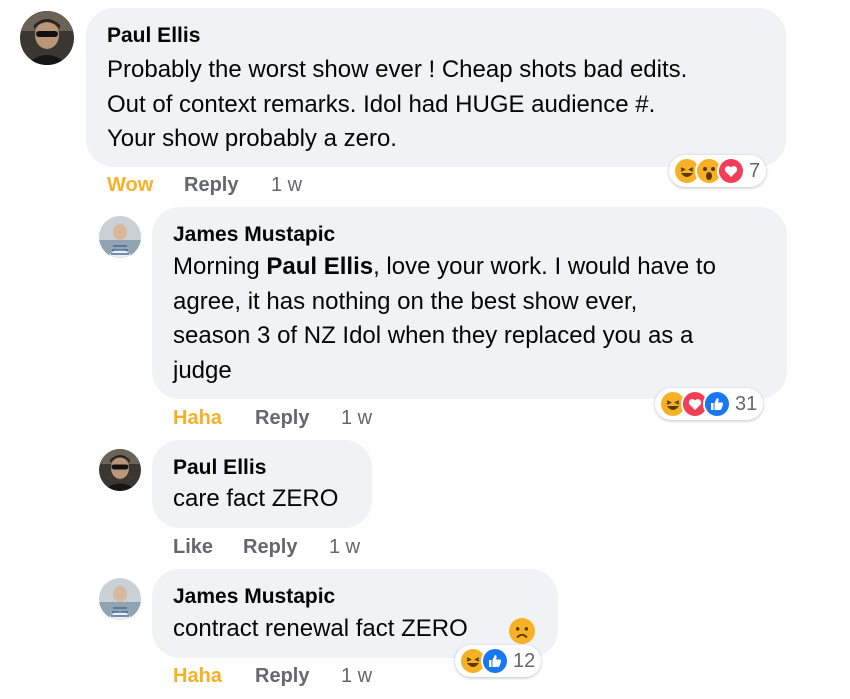 This screenshot has width=850, height=699. Describe the element at coordinates (320, 628) in the screenshot. I see `comment-text-line: contract renewal fact ZERO` at that location.